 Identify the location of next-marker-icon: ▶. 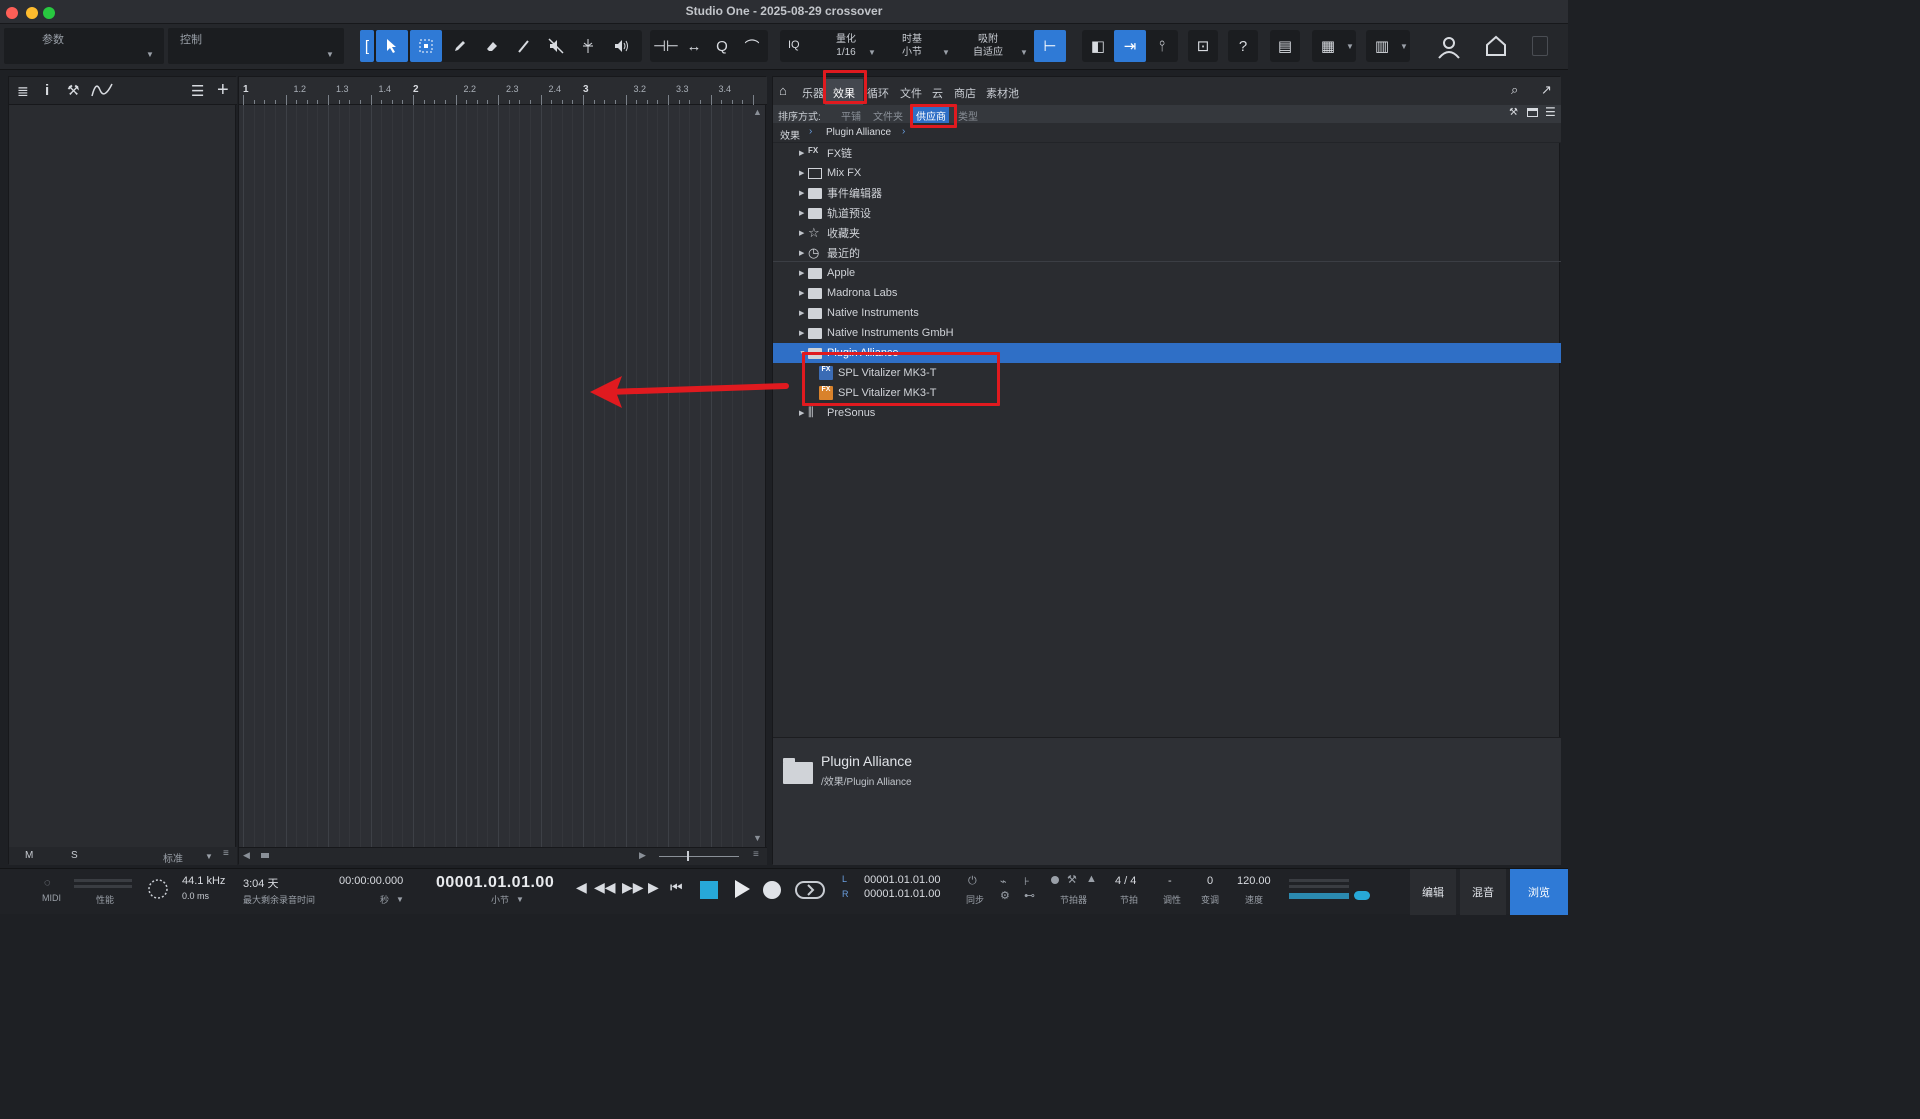
(653, 887).